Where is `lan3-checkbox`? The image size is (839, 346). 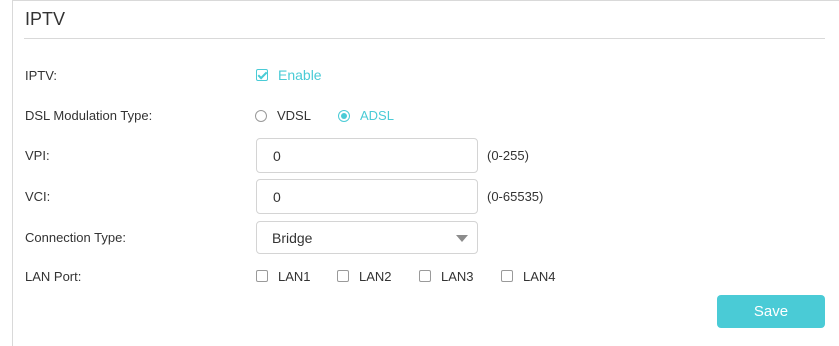
lan3-checkbox is located at coordinates (425, 276).